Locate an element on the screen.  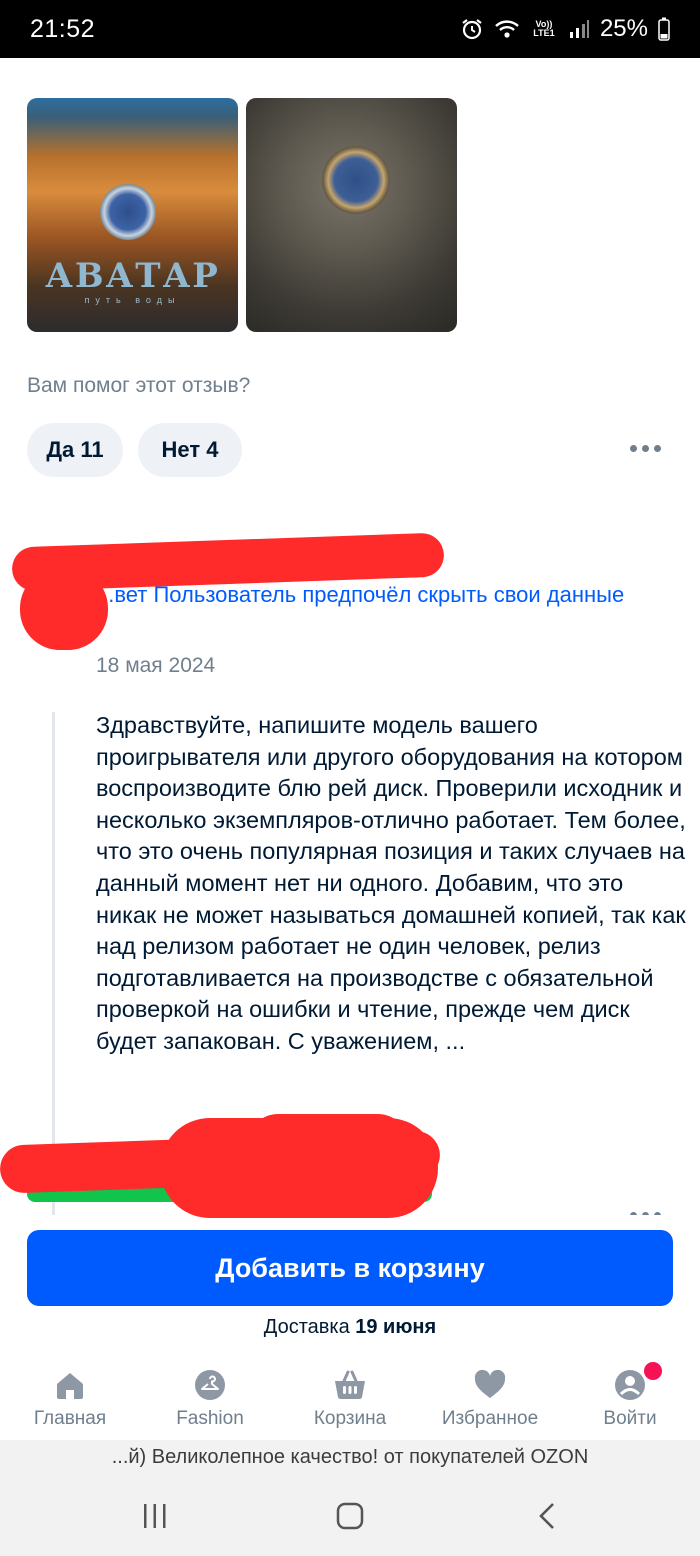
review-photos: АВАТАР путь воды is located at coordinates (242, 215).